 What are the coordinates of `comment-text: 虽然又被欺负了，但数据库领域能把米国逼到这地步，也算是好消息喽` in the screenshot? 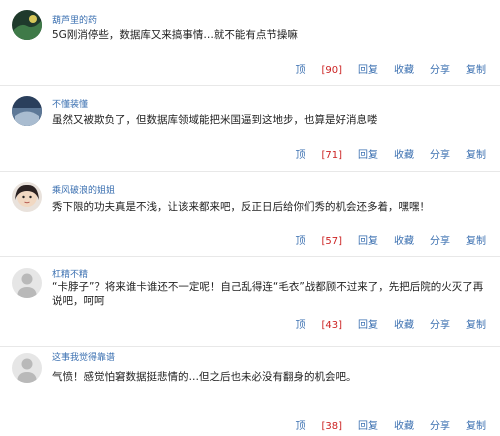 It's located at (215, 120).